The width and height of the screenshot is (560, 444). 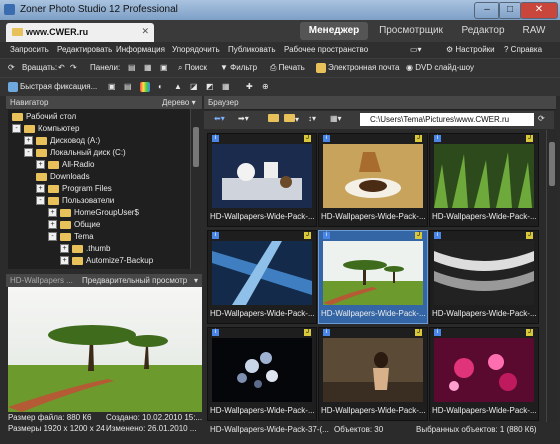 I want to click on settings-item: ⚙ Настройки, so click(x=470, y=49).